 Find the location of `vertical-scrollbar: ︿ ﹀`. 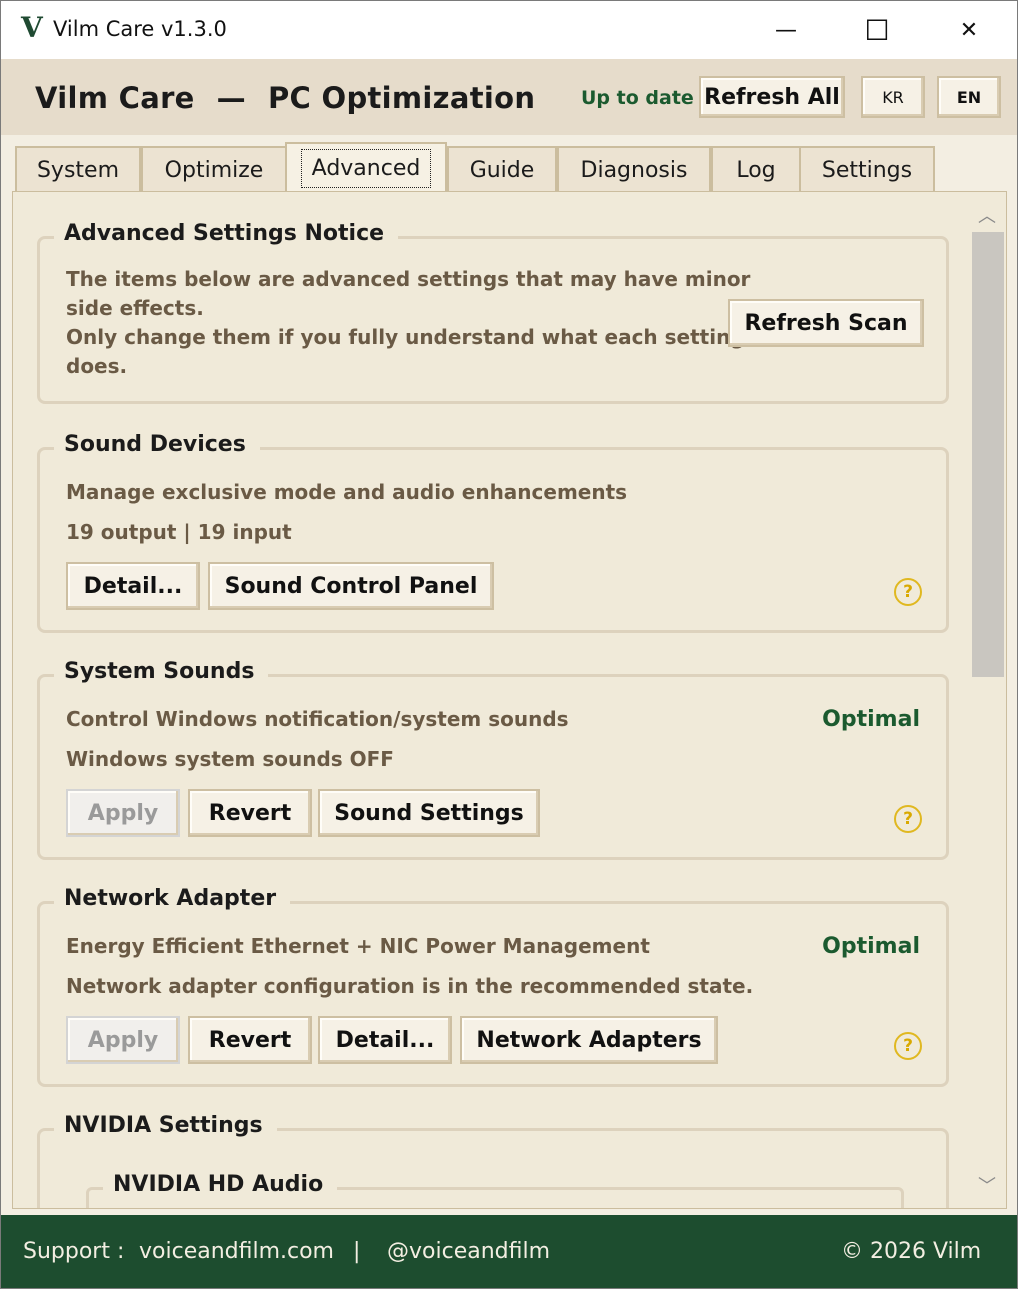

vertical-scrollbar: ︿ ﹀ is located at coordinates (988, 700).